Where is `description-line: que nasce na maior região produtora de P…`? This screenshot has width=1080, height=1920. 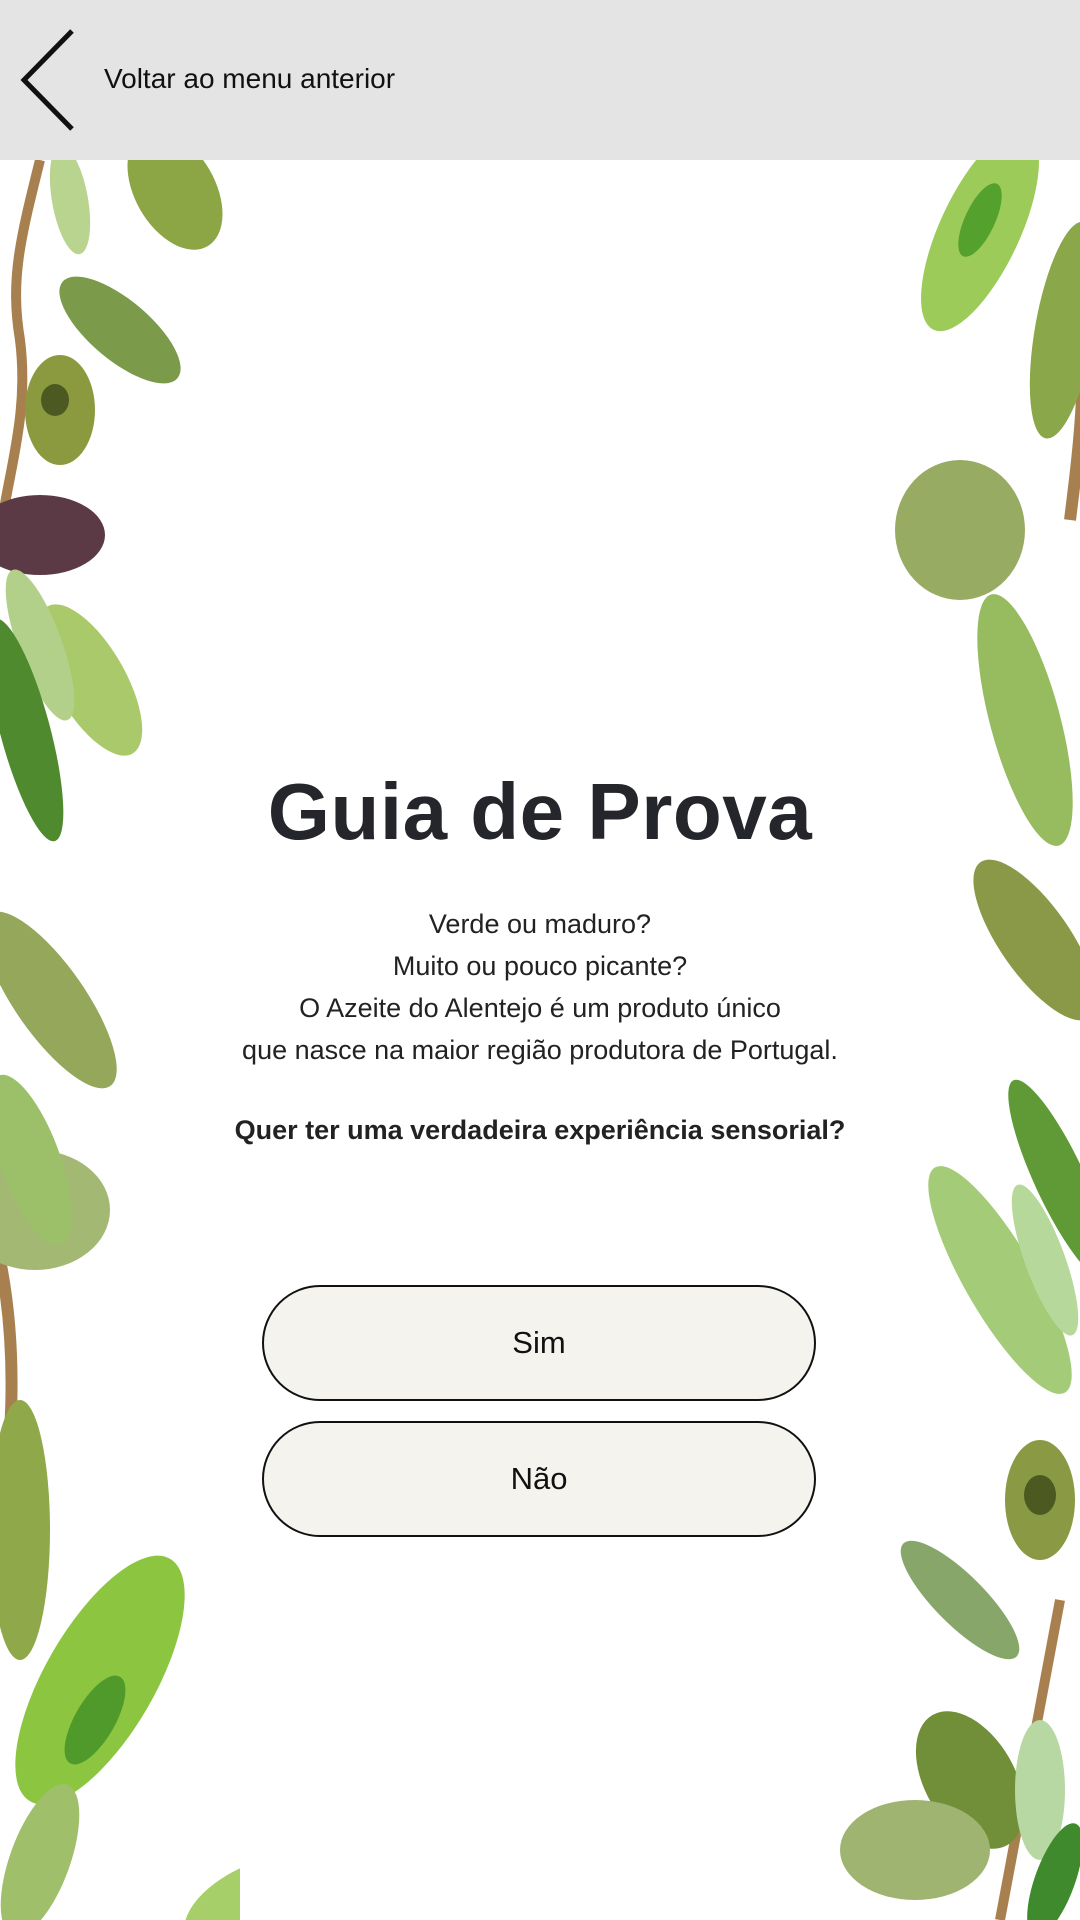
description-line: que nasce na maior região produtora de P… is located at coordinates (540, 1050).